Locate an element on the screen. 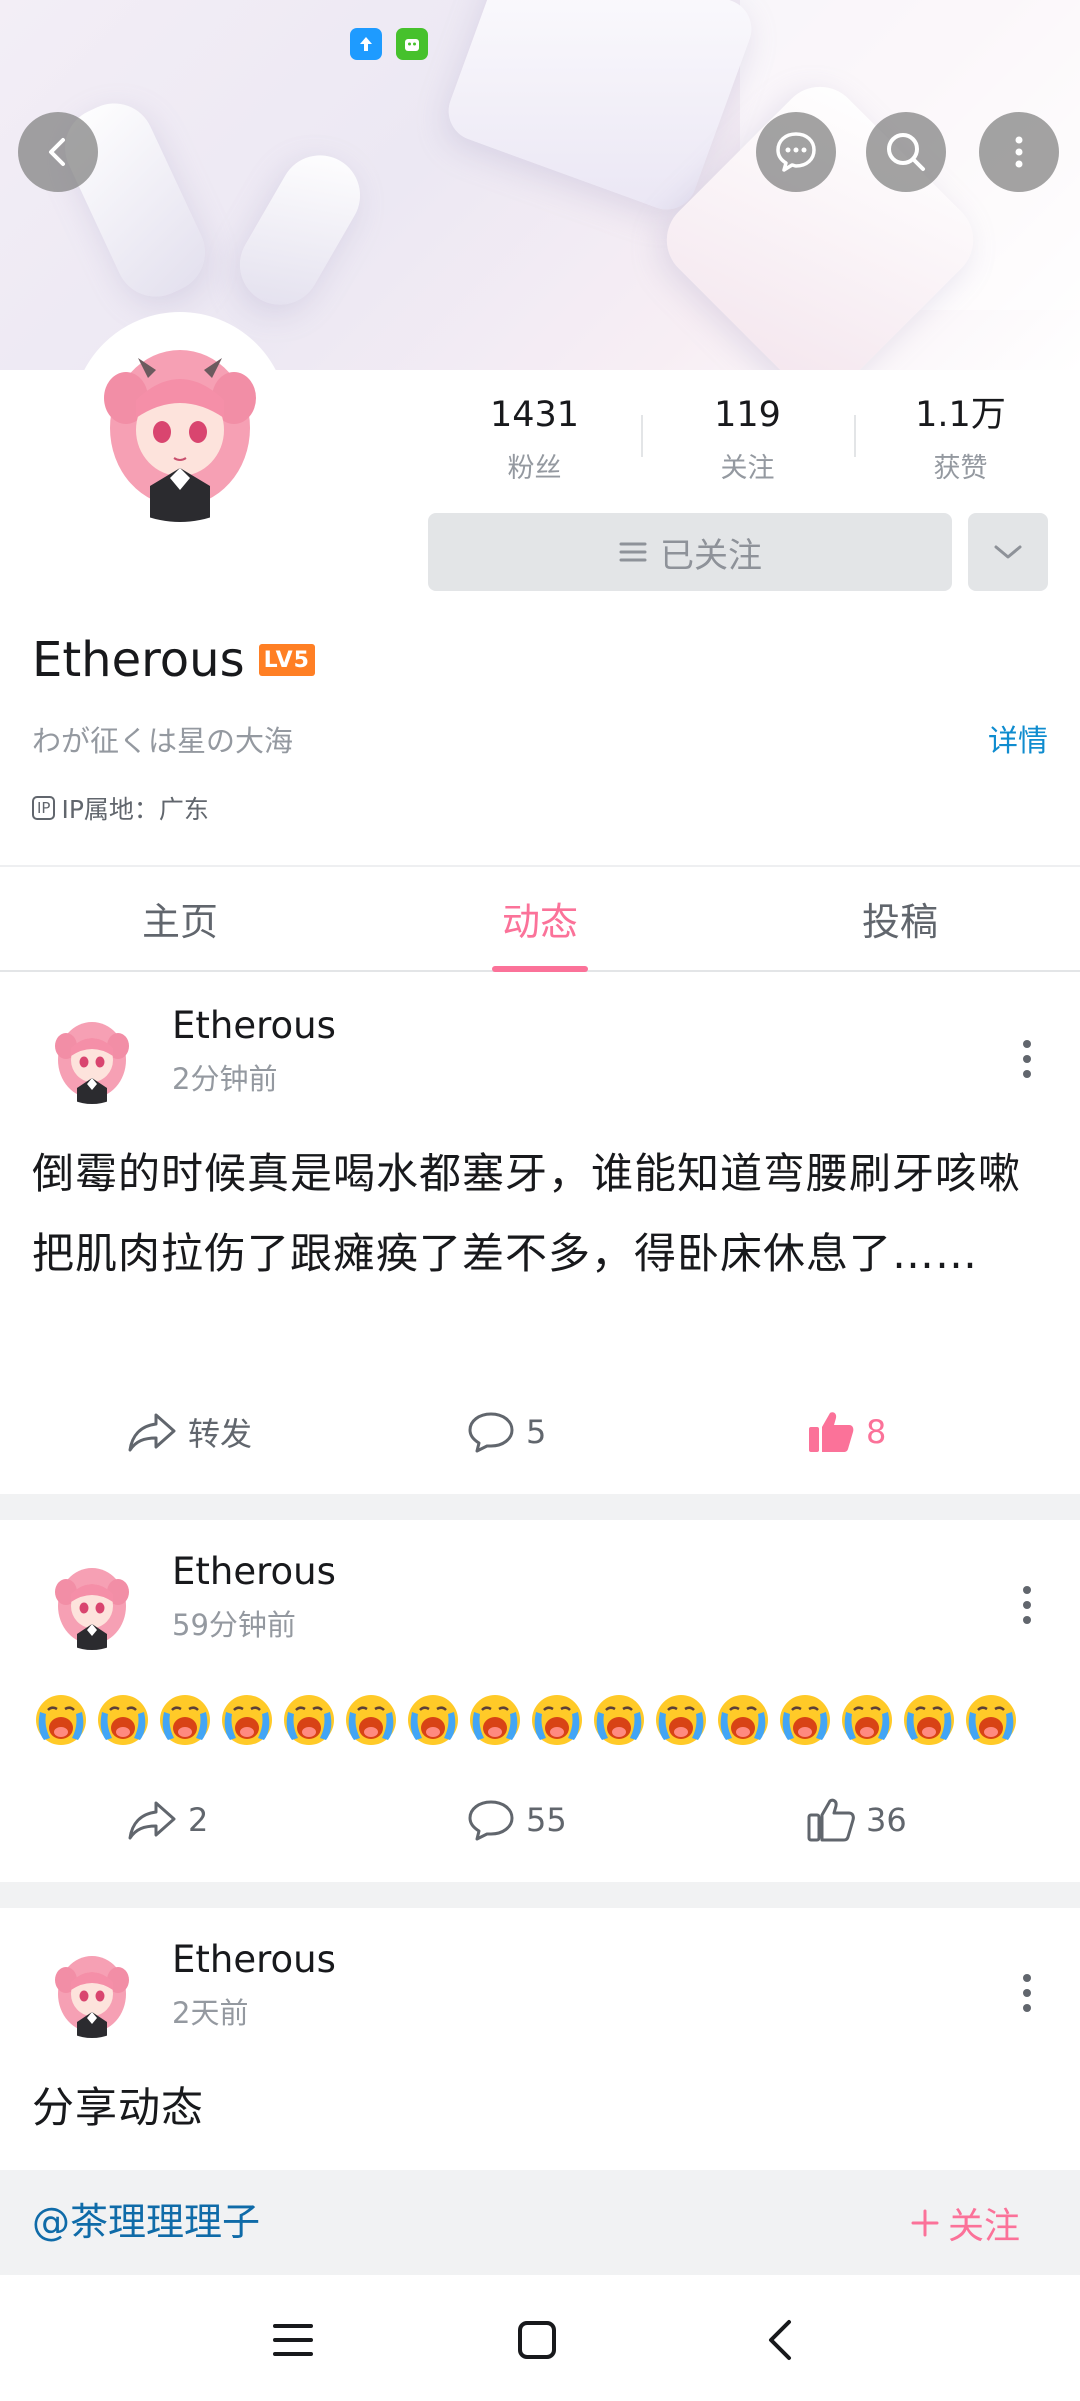 The image size is (1080, 2401). square-home-icon is located at coordinates (537, 2340).